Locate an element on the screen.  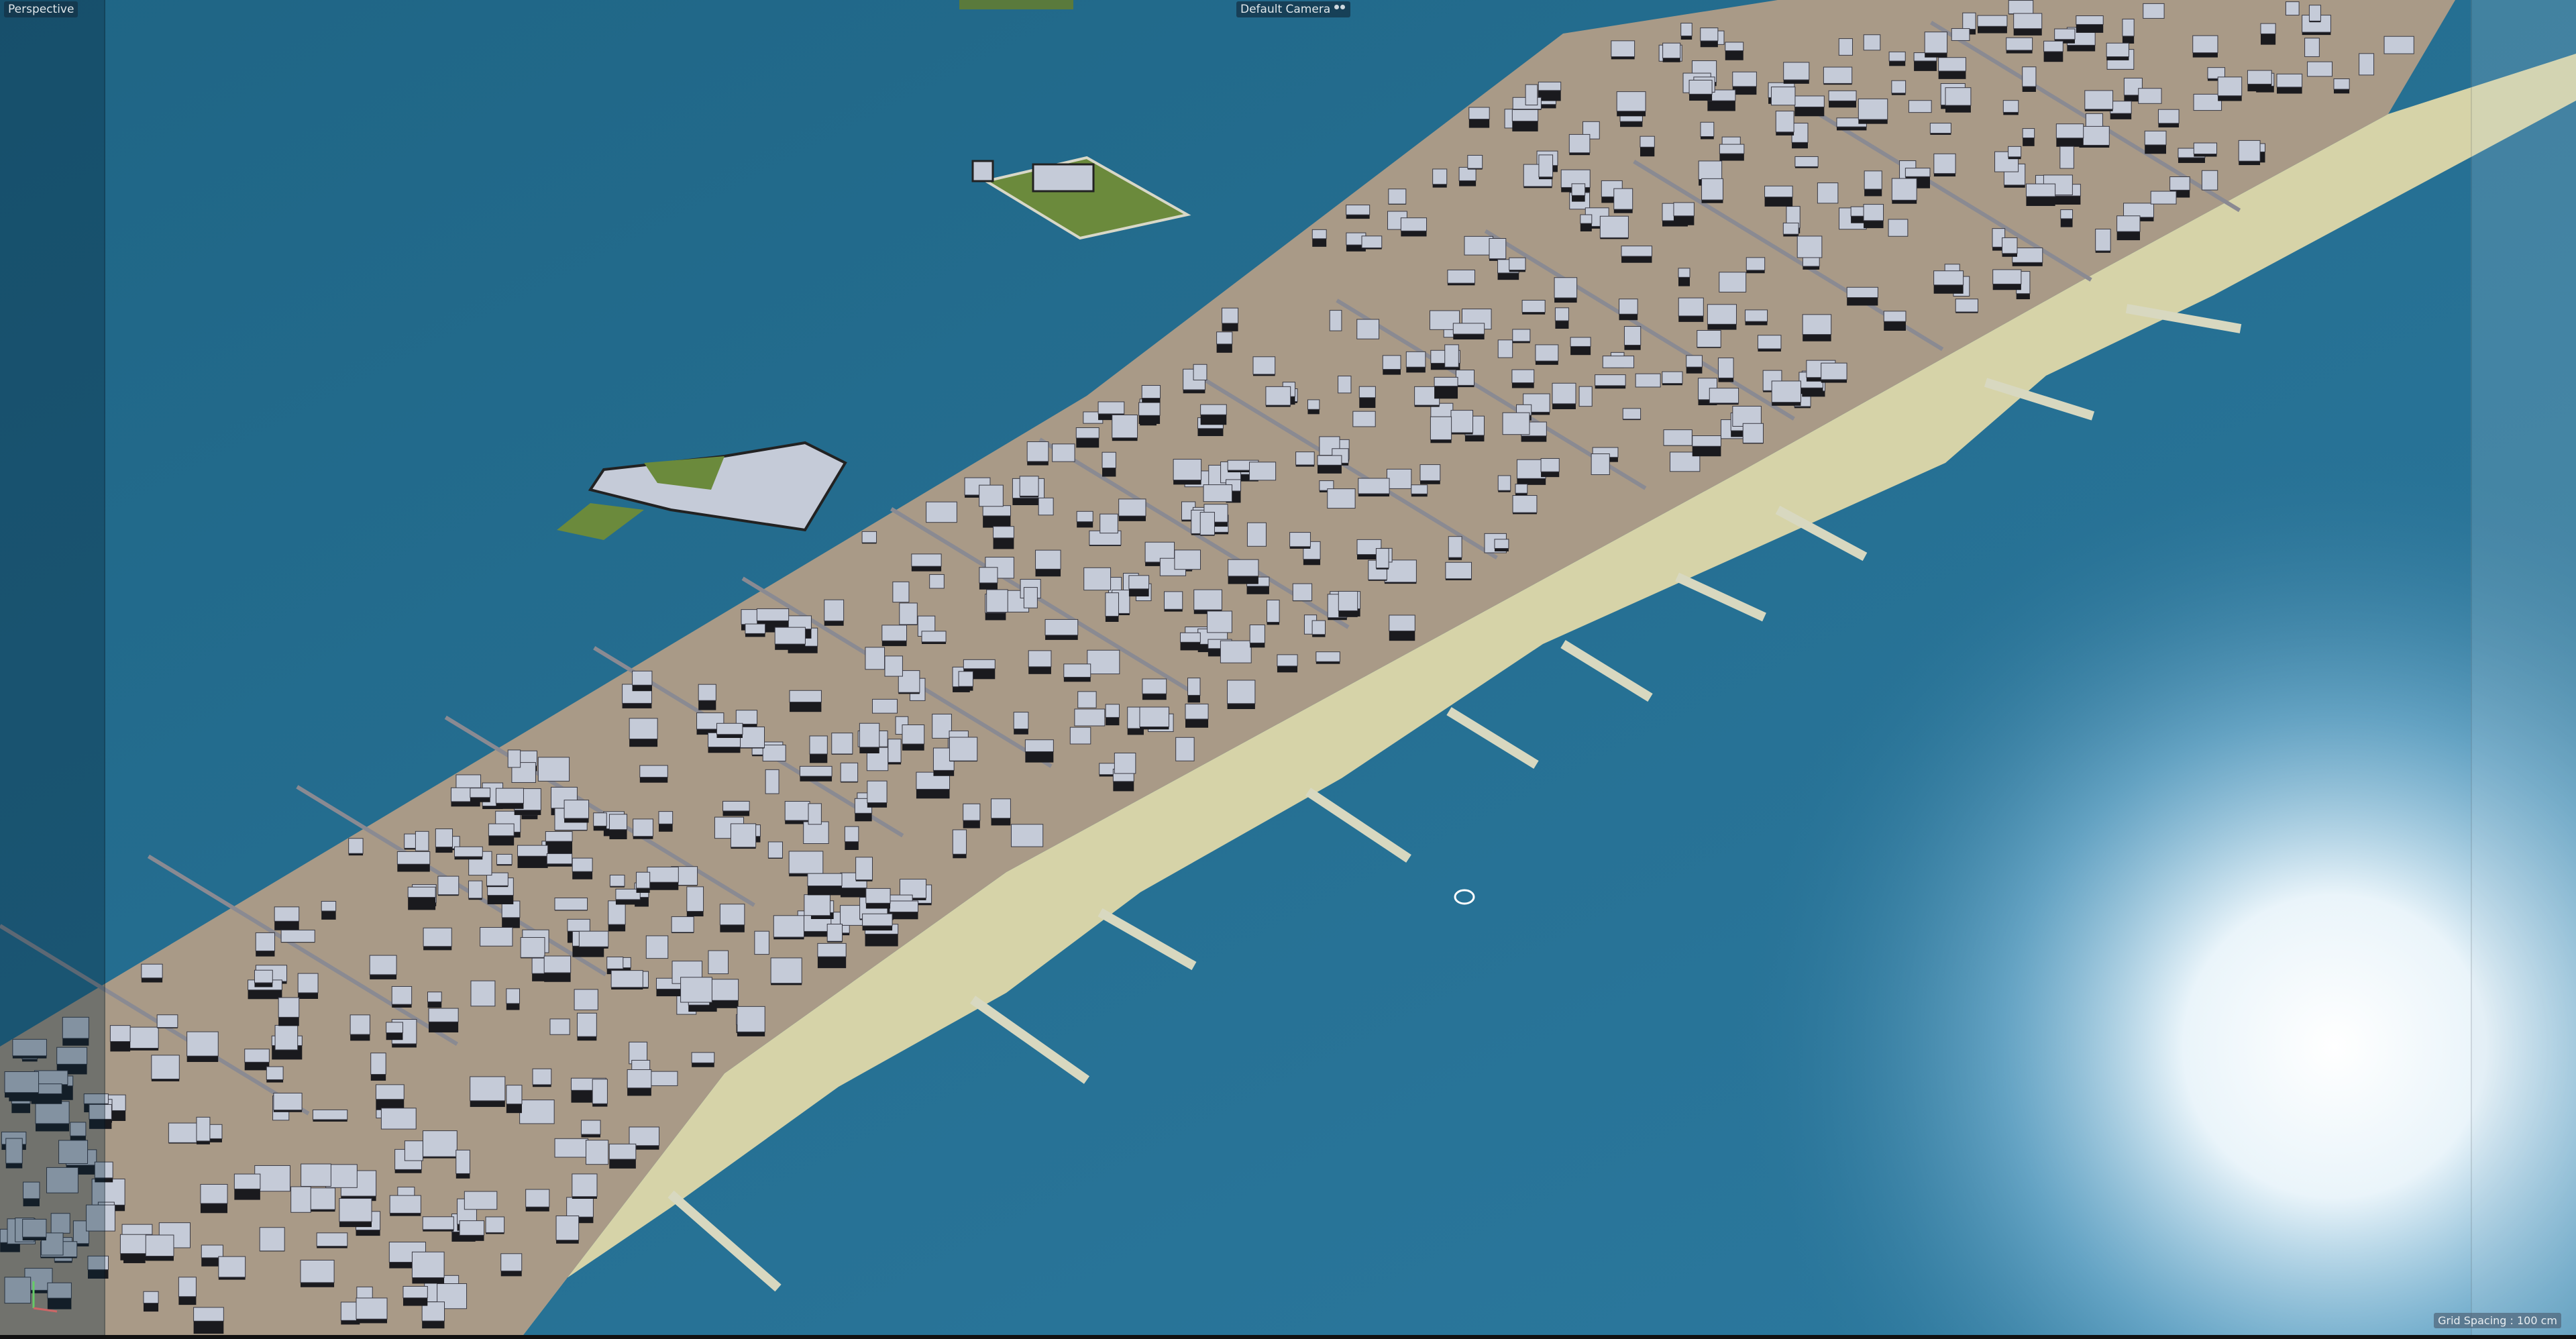
grid-spacing-label: Grid Spacing : 100 cm is located at coordinates (2497, 1320).